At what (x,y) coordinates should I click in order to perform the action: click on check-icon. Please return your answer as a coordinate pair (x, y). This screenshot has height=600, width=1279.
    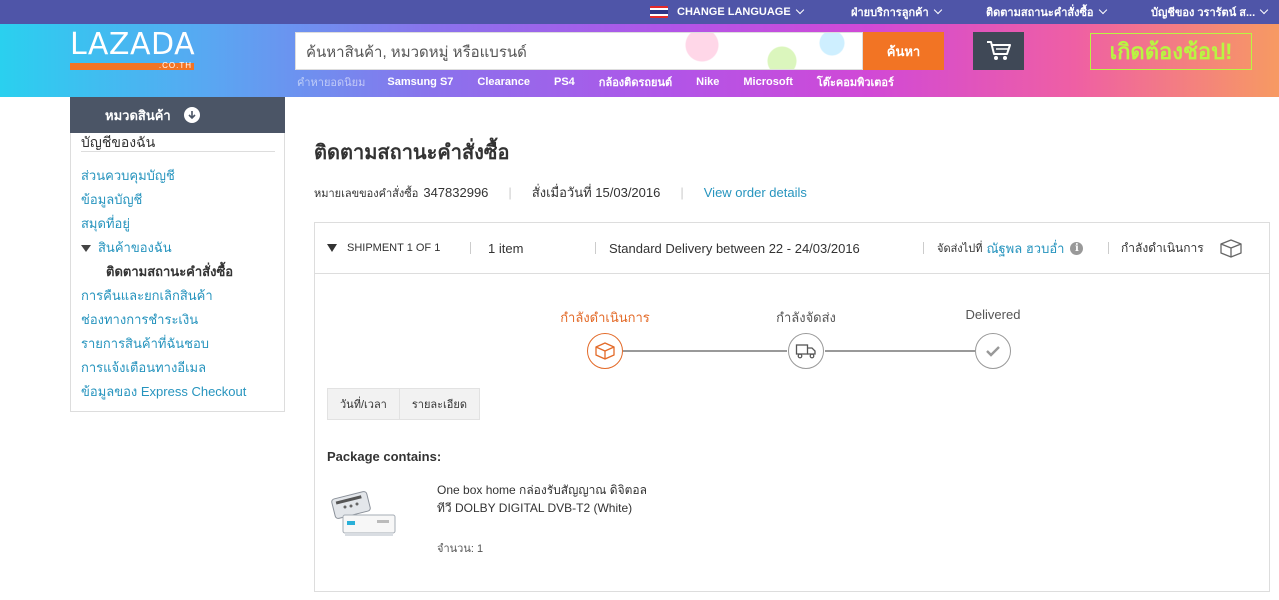
    Looking at the image, I should click on (993, 351).